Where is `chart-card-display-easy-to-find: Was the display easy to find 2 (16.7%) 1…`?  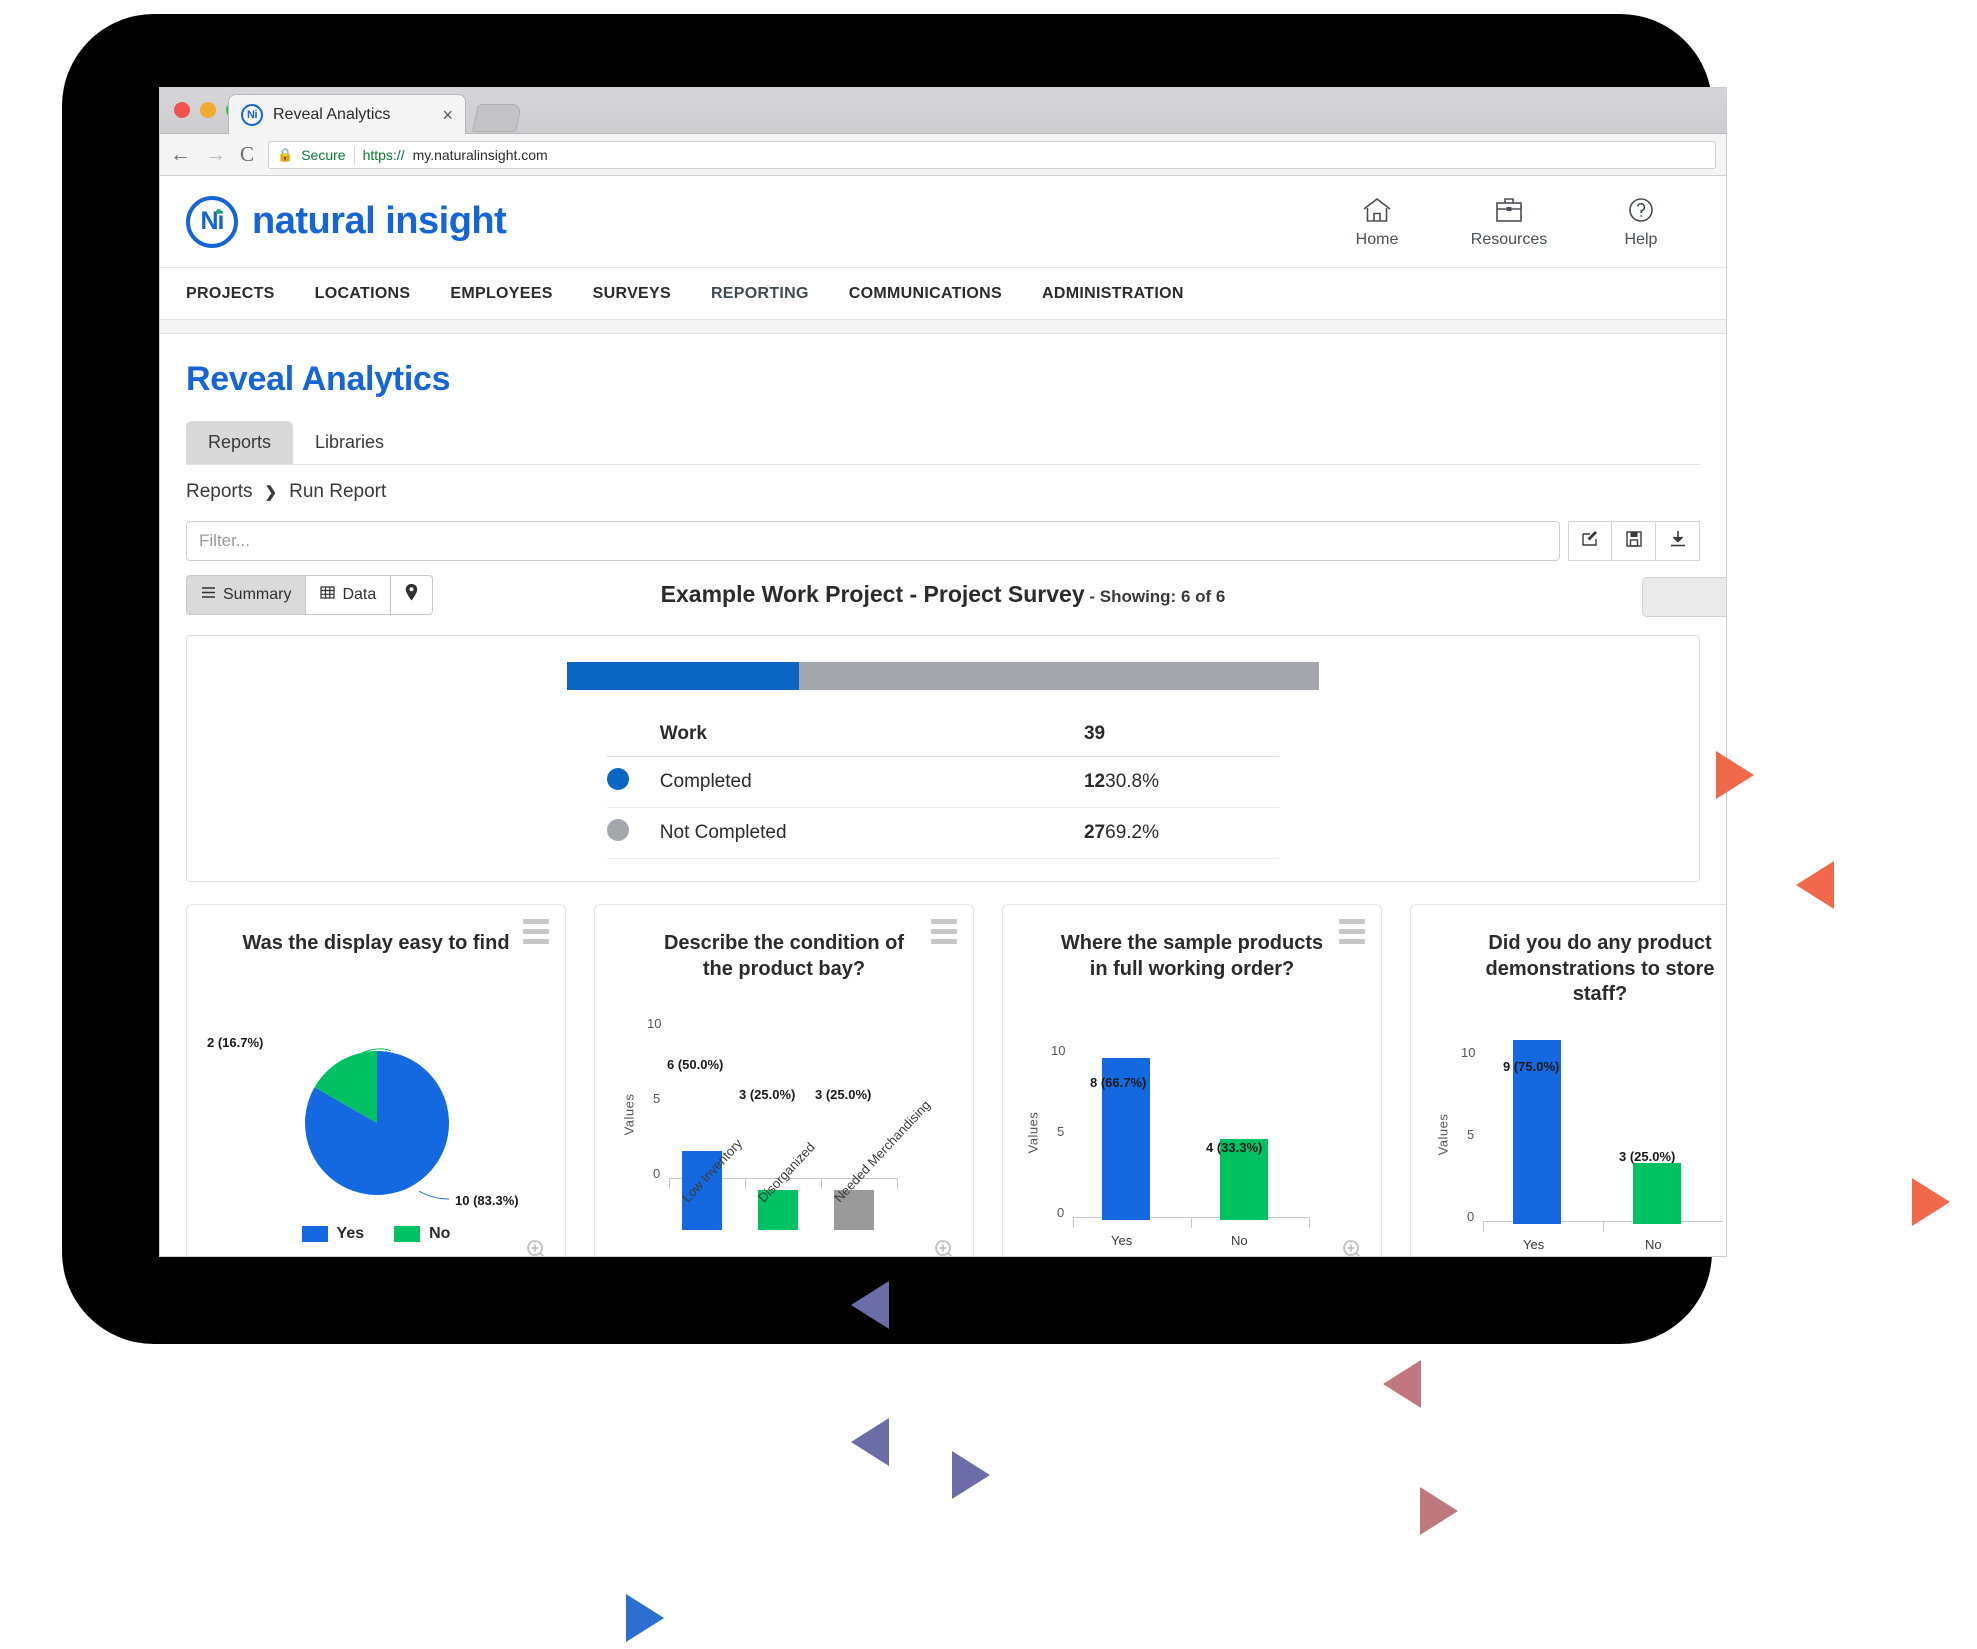
chart-card-display-easy-to-find: Was the display easy to find 2 (16.7%) 1… is located at coordinates (376, 1080).